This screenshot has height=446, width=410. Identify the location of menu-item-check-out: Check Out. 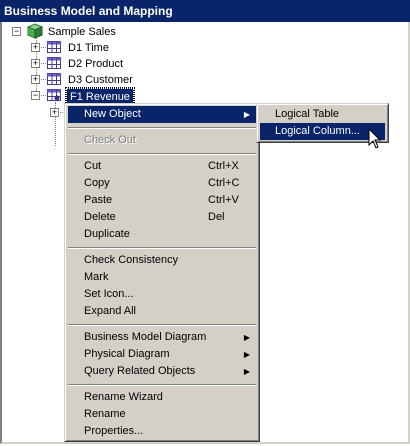
(162, 140).